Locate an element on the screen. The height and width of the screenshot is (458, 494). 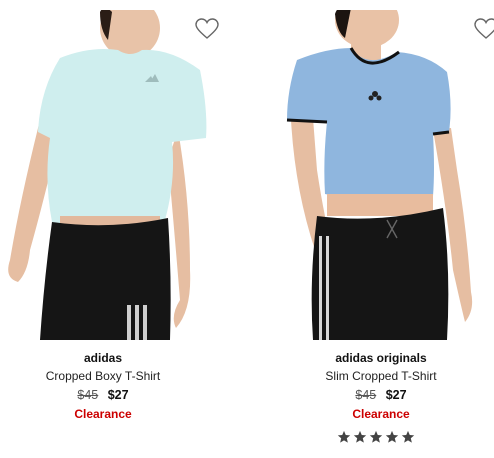
product-name: Cropped Boxy T-Shirt is located at coordinates (103, 376).